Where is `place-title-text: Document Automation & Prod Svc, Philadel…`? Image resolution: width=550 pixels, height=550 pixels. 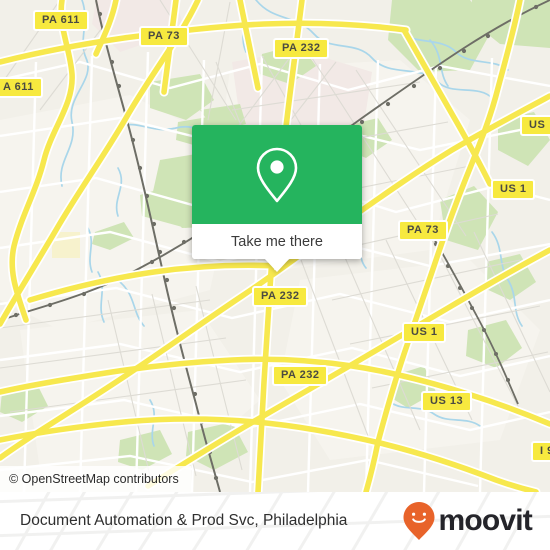
place-title-text: Document Automation & Prod Svc, Philadel… is located at coordinates (184, 520).